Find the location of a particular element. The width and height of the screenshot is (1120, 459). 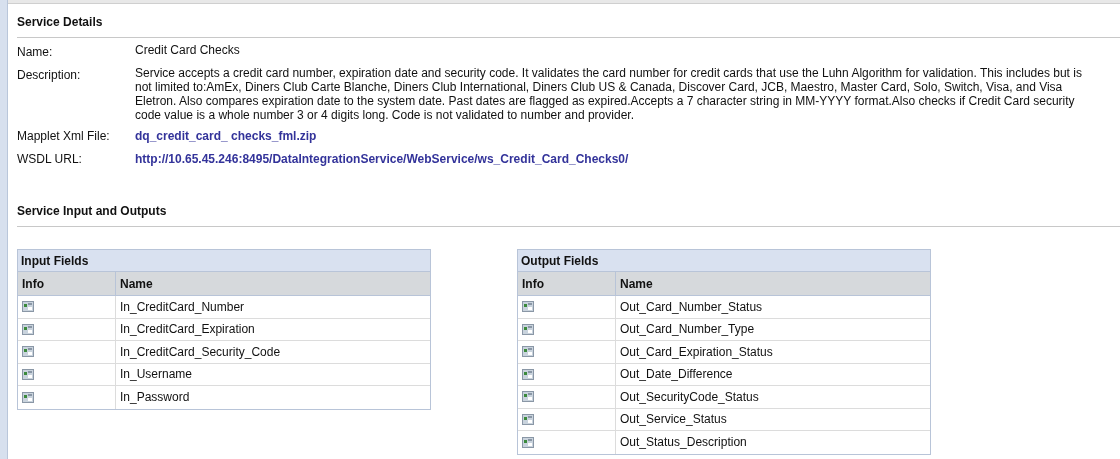

table-cell-text: Out_Status_Description is located at coordinates (683, 443).